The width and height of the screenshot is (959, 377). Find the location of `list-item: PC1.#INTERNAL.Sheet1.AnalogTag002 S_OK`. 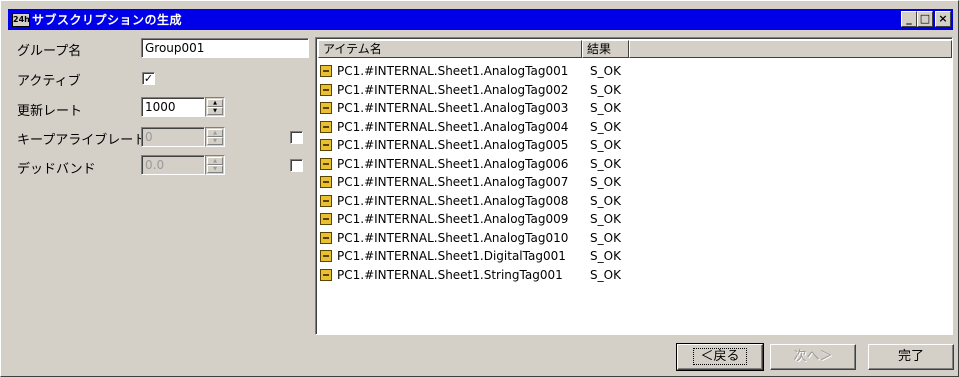

list-item: PC1.#INTERNAL.Sheet1.AnalogTag002 S_OK is located at coordinates (475, 90).